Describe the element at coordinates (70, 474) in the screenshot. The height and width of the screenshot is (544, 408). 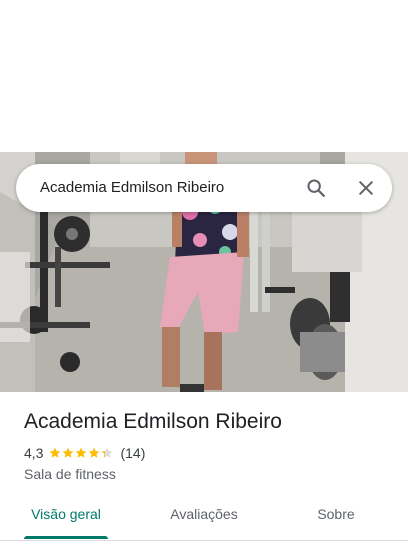
I see `place-category: Sala de fitness` at that location.